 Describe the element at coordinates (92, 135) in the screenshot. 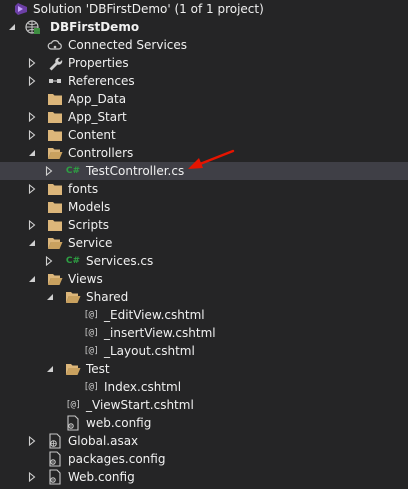

I see `content-label: Content` at that location.